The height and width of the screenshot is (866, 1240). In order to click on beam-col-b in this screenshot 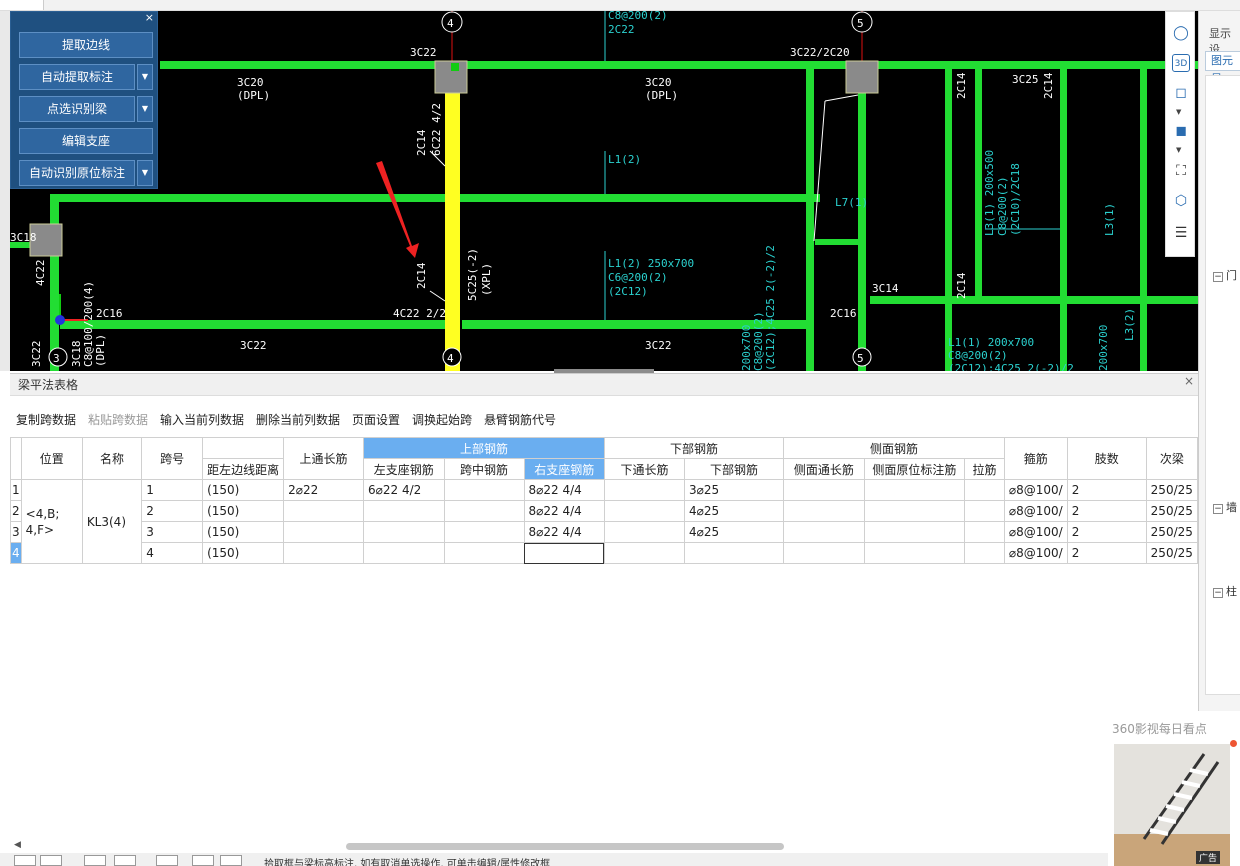, I will do `click(862, 231)`.